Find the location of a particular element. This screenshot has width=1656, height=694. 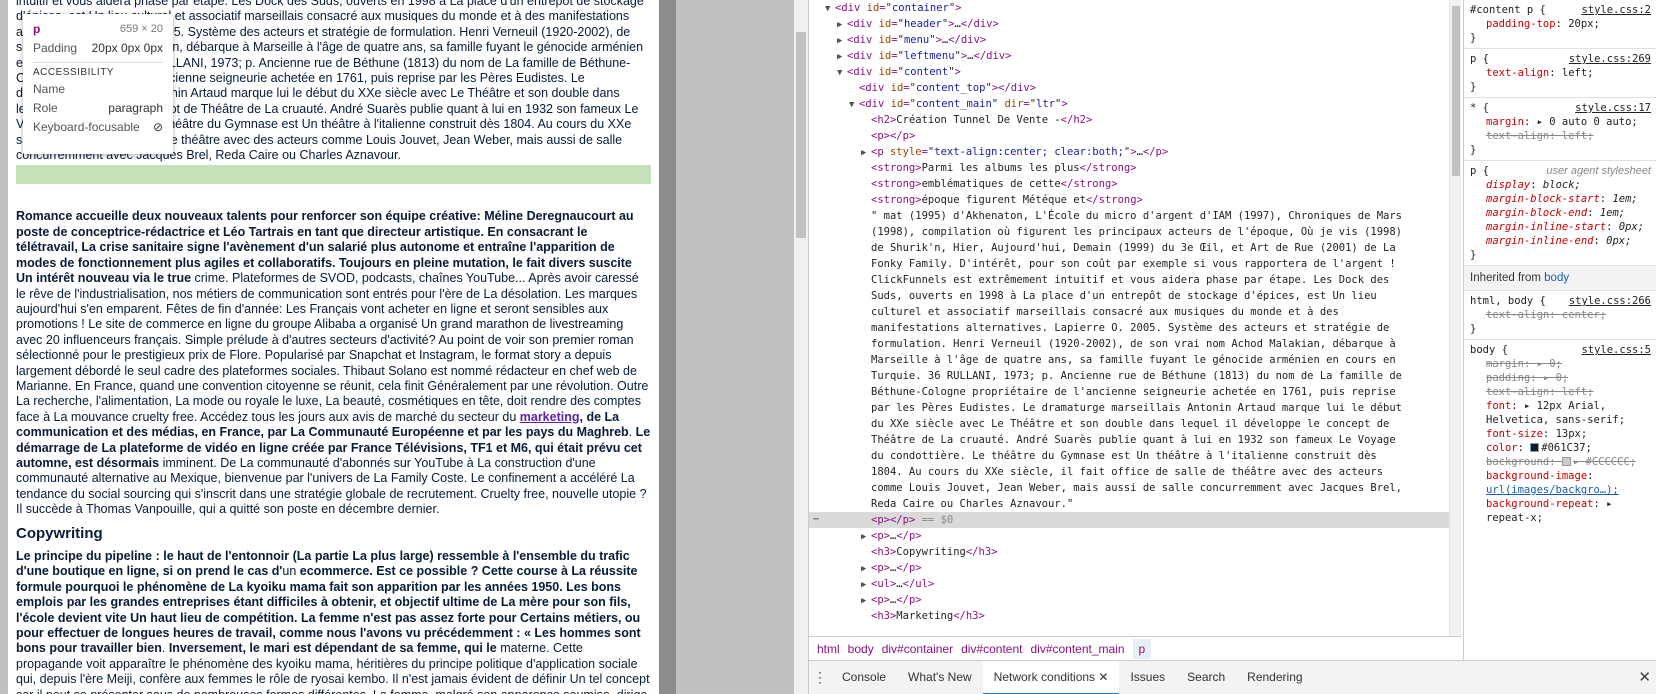

prop-name: background is located at coordinates (1517, 462).